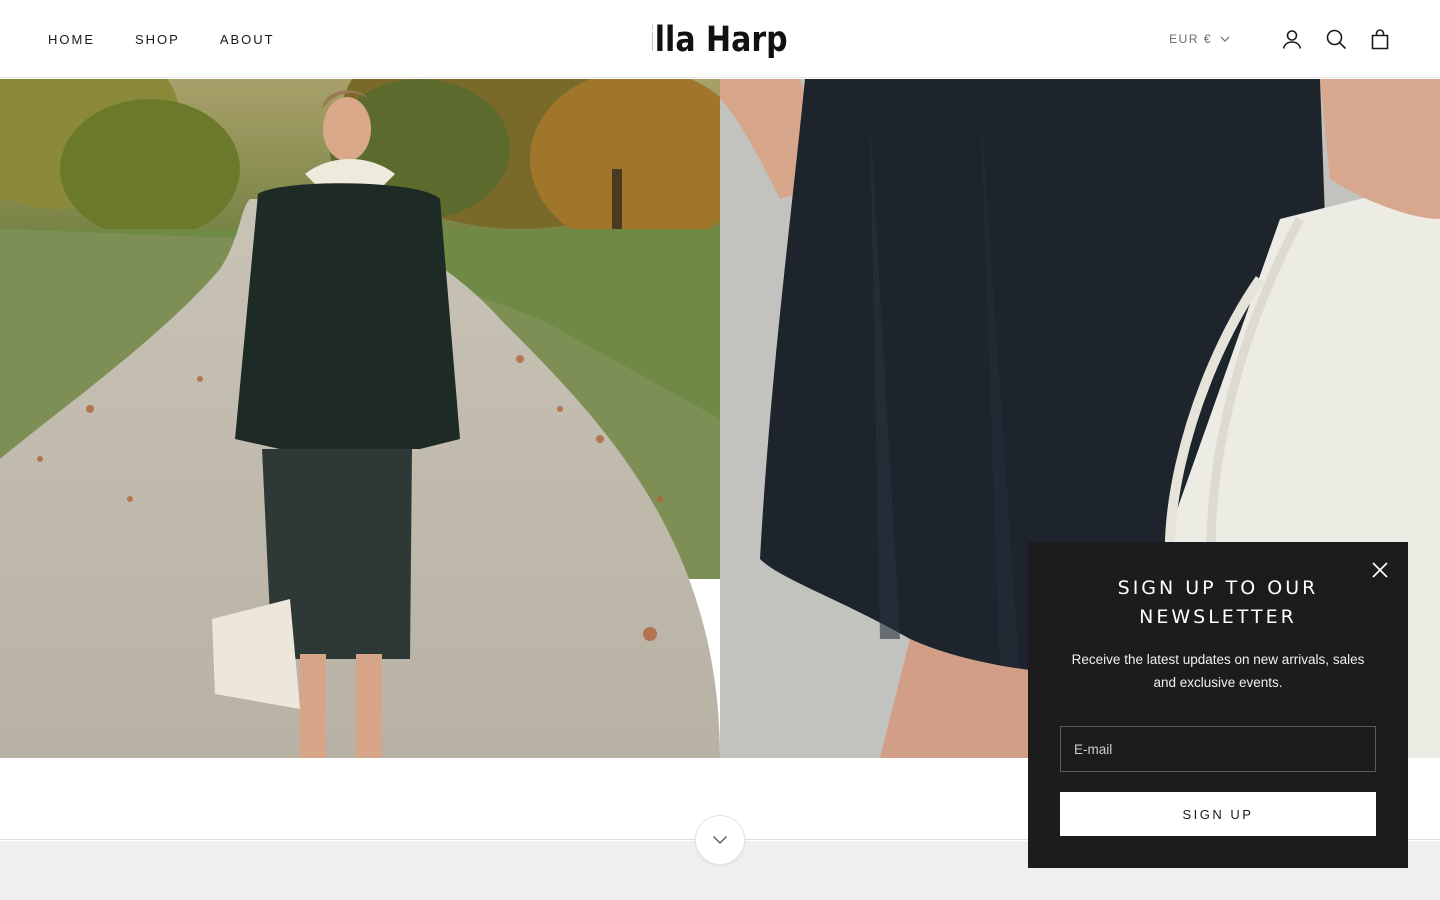 This screenshot has height=900, width=1440. I want to click on nav-about: ABOUT, so click(247, 39).